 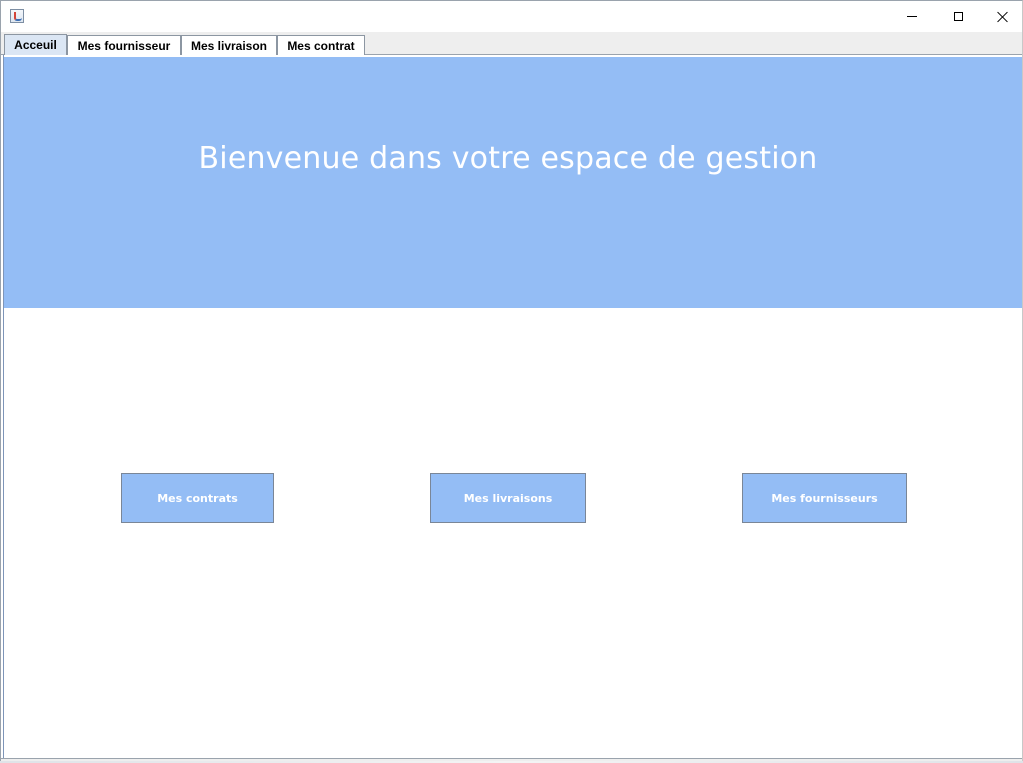 I want to click on close-button, so click(x=1001, y=16).